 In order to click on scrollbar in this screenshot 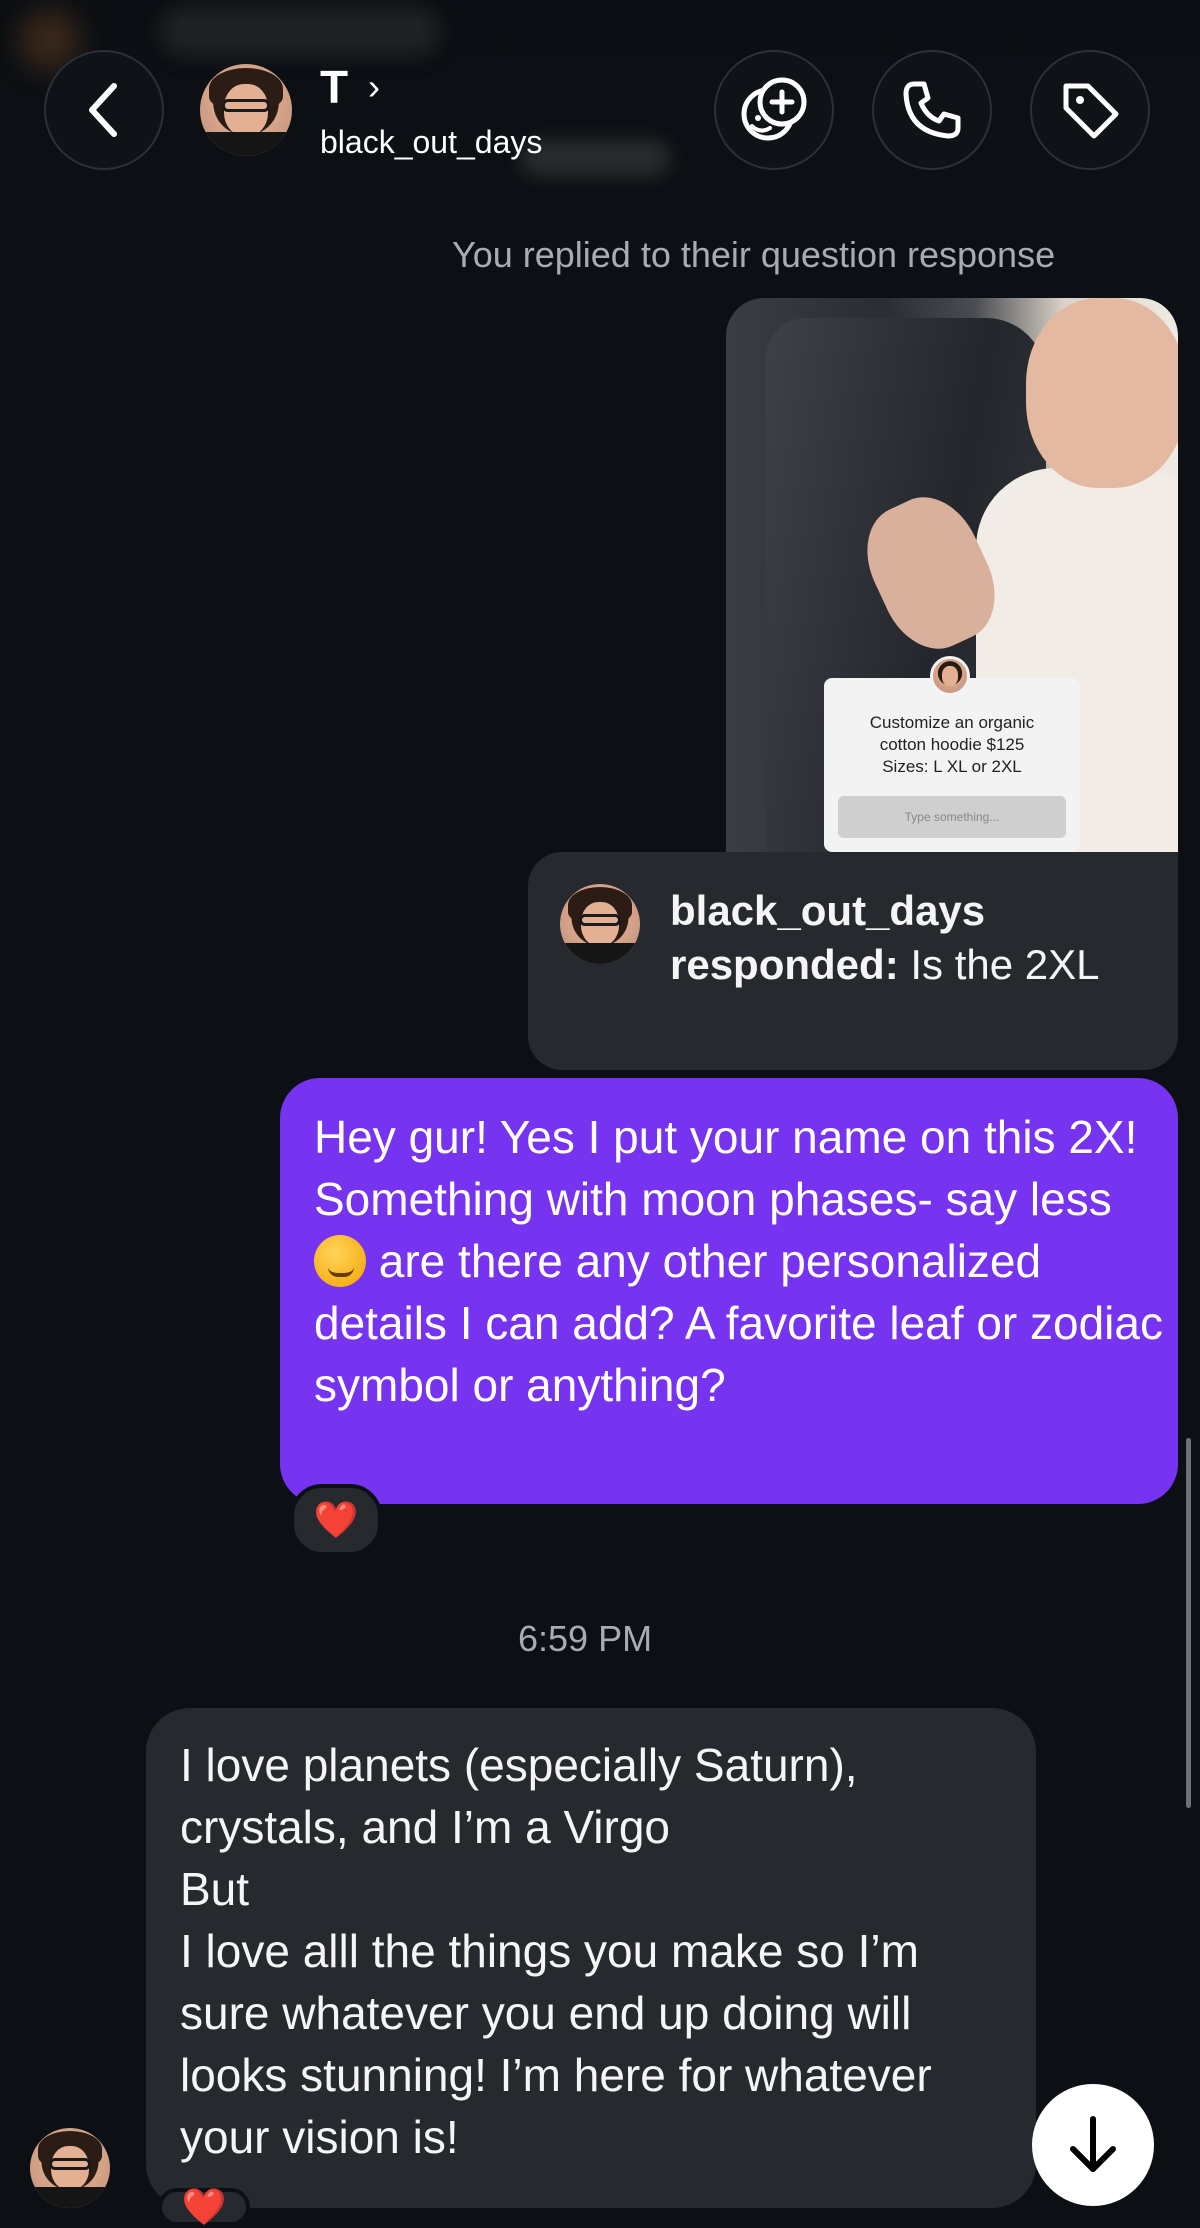, I will do `click(1188, 1623)`.